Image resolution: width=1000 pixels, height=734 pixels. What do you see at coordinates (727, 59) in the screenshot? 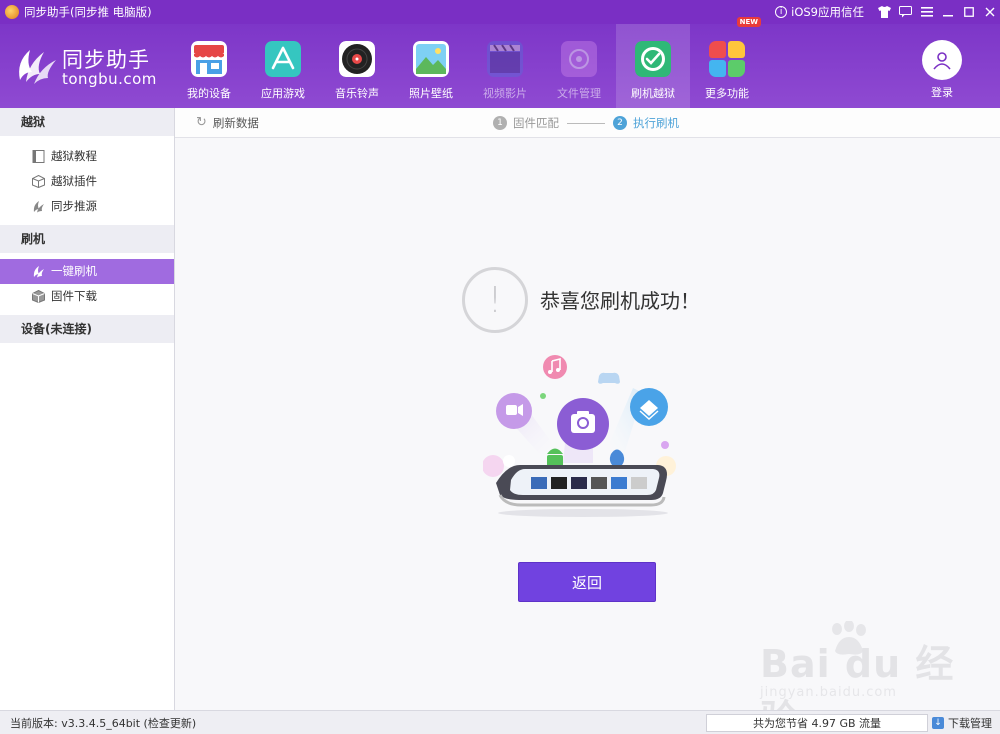
I see `more-features-icon` at bounding box center [727, 59].